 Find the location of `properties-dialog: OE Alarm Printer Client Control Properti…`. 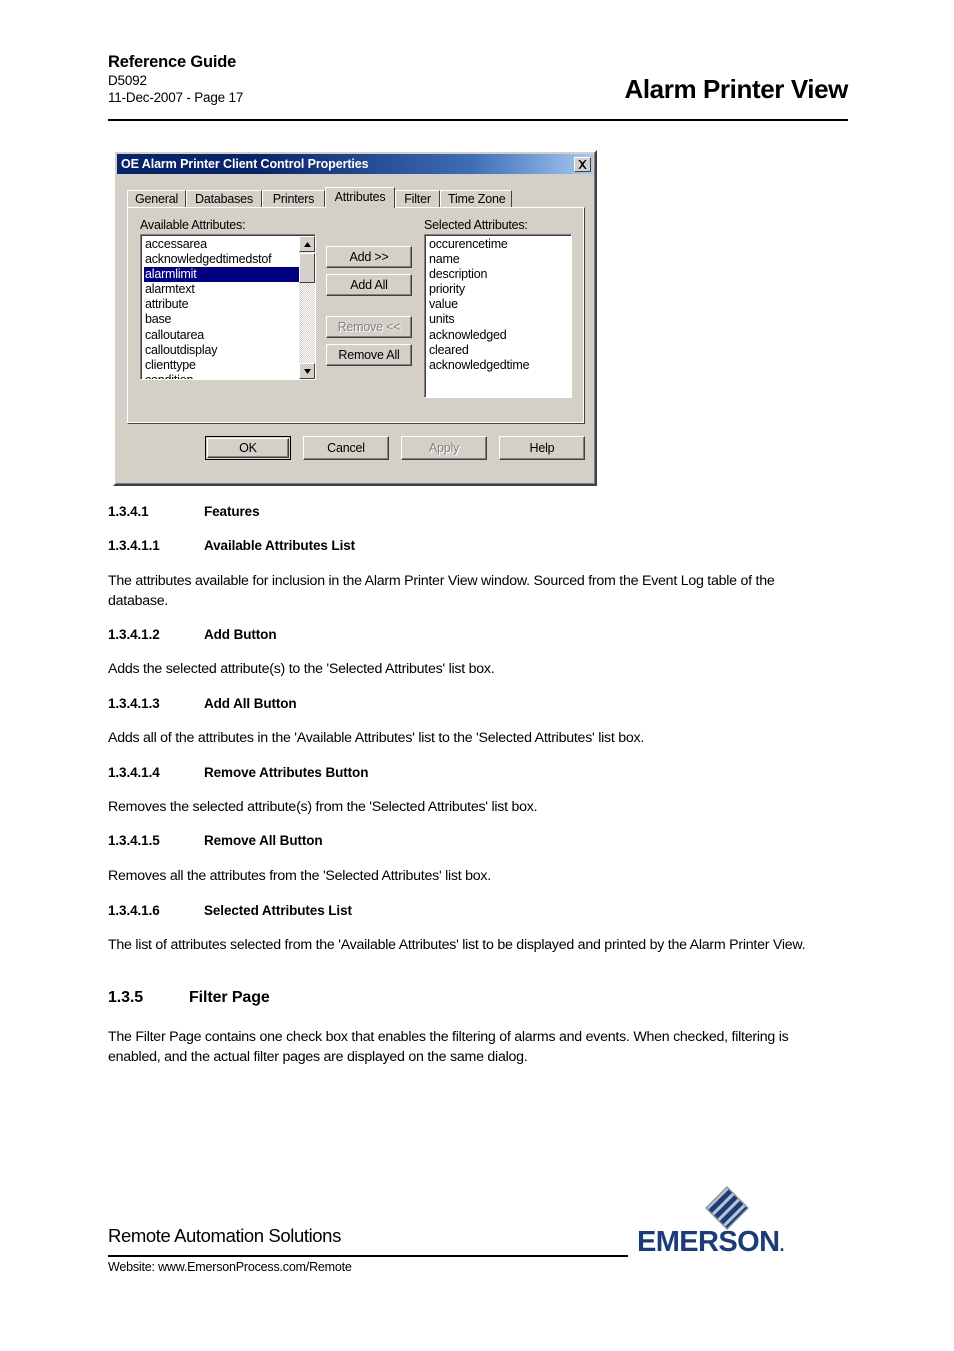

properties-dialog: OE Alarm Printer Client Control Properti… is located at coordinates (355, 318).